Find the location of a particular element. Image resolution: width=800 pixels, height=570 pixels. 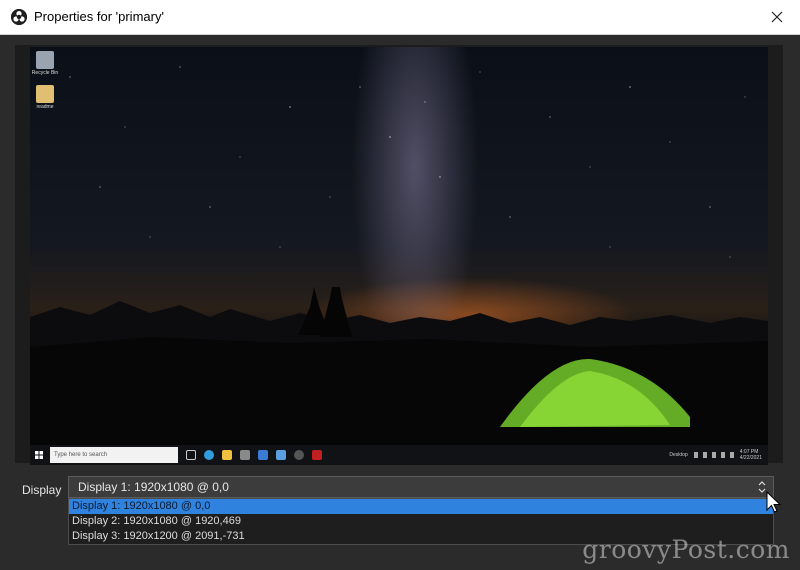

desktop-icon-label: Recycle Bin is located at coordinates (45, 73).